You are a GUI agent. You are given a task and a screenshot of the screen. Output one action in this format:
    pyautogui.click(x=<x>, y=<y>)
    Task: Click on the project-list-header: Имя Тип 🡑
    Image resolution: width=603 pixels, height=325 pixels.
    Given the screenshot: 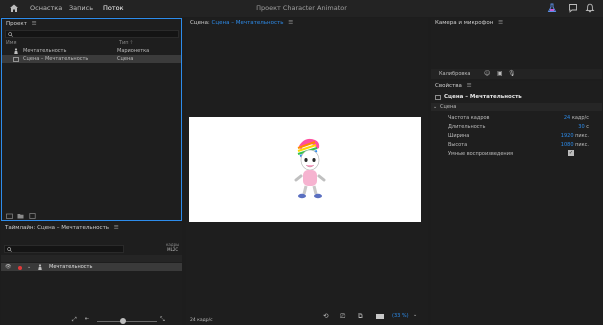 What is the action you would take?
    pyautogui.click(x=93, y=43)
    